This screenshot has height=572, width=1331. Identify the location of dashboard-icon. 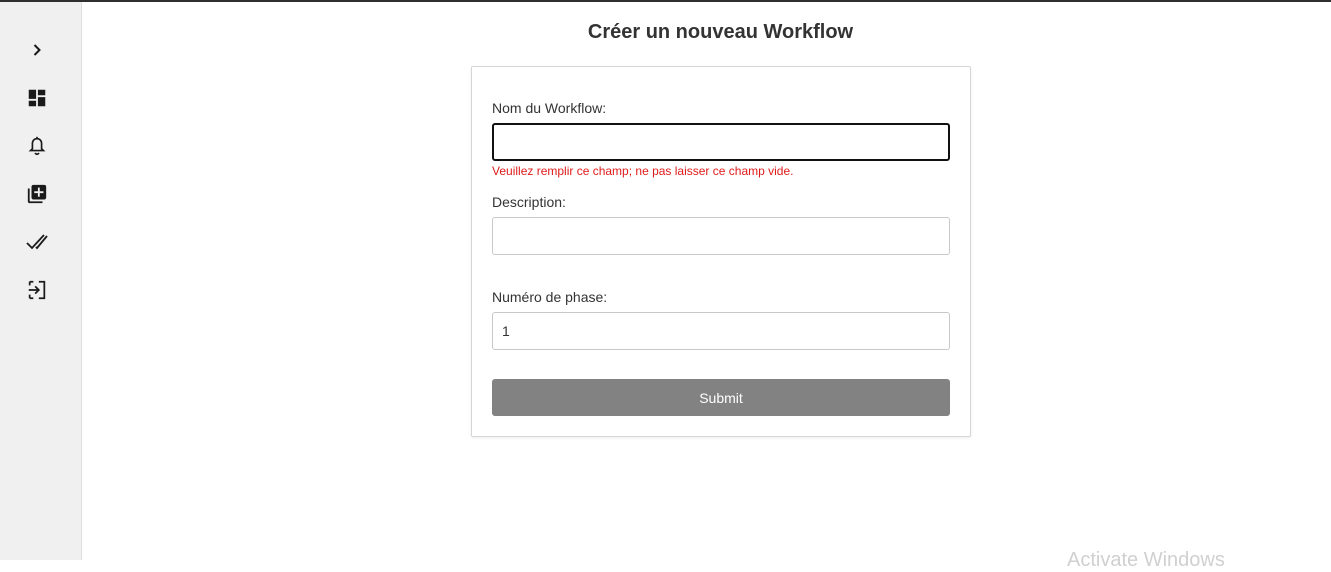
(37, 98).